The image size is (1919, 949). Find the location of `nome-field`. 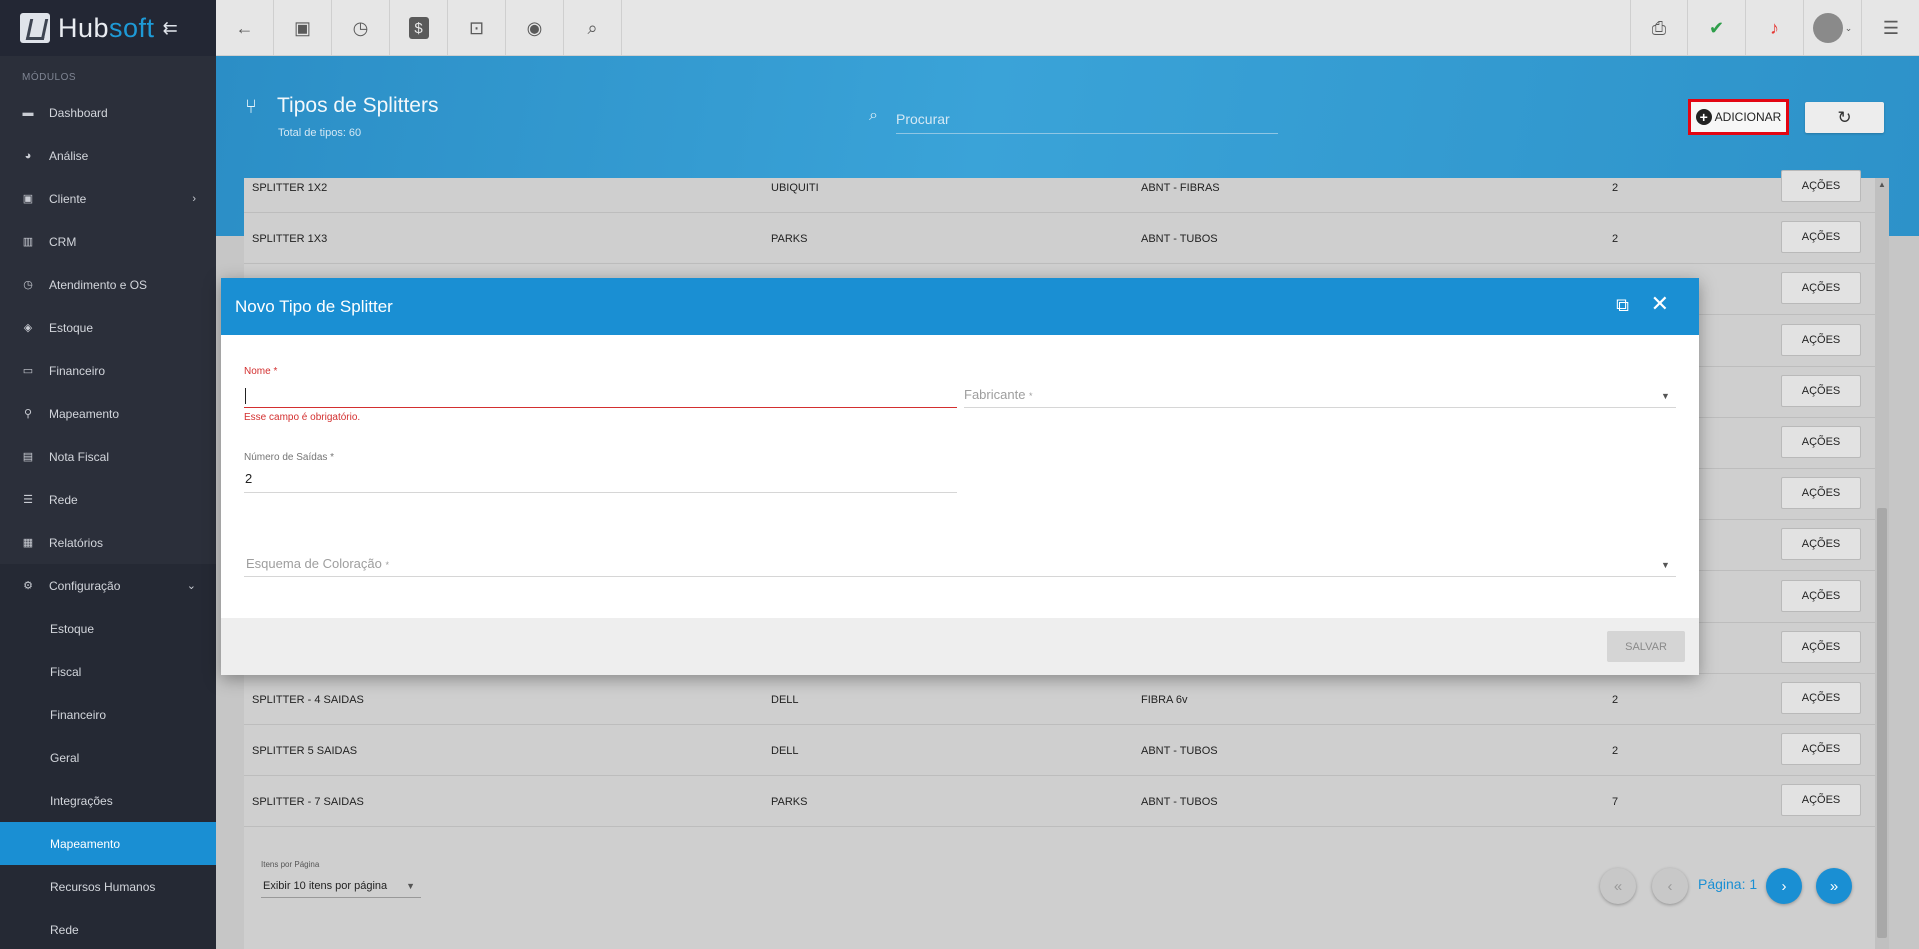

nome-field is located at coordinates (600, 407).